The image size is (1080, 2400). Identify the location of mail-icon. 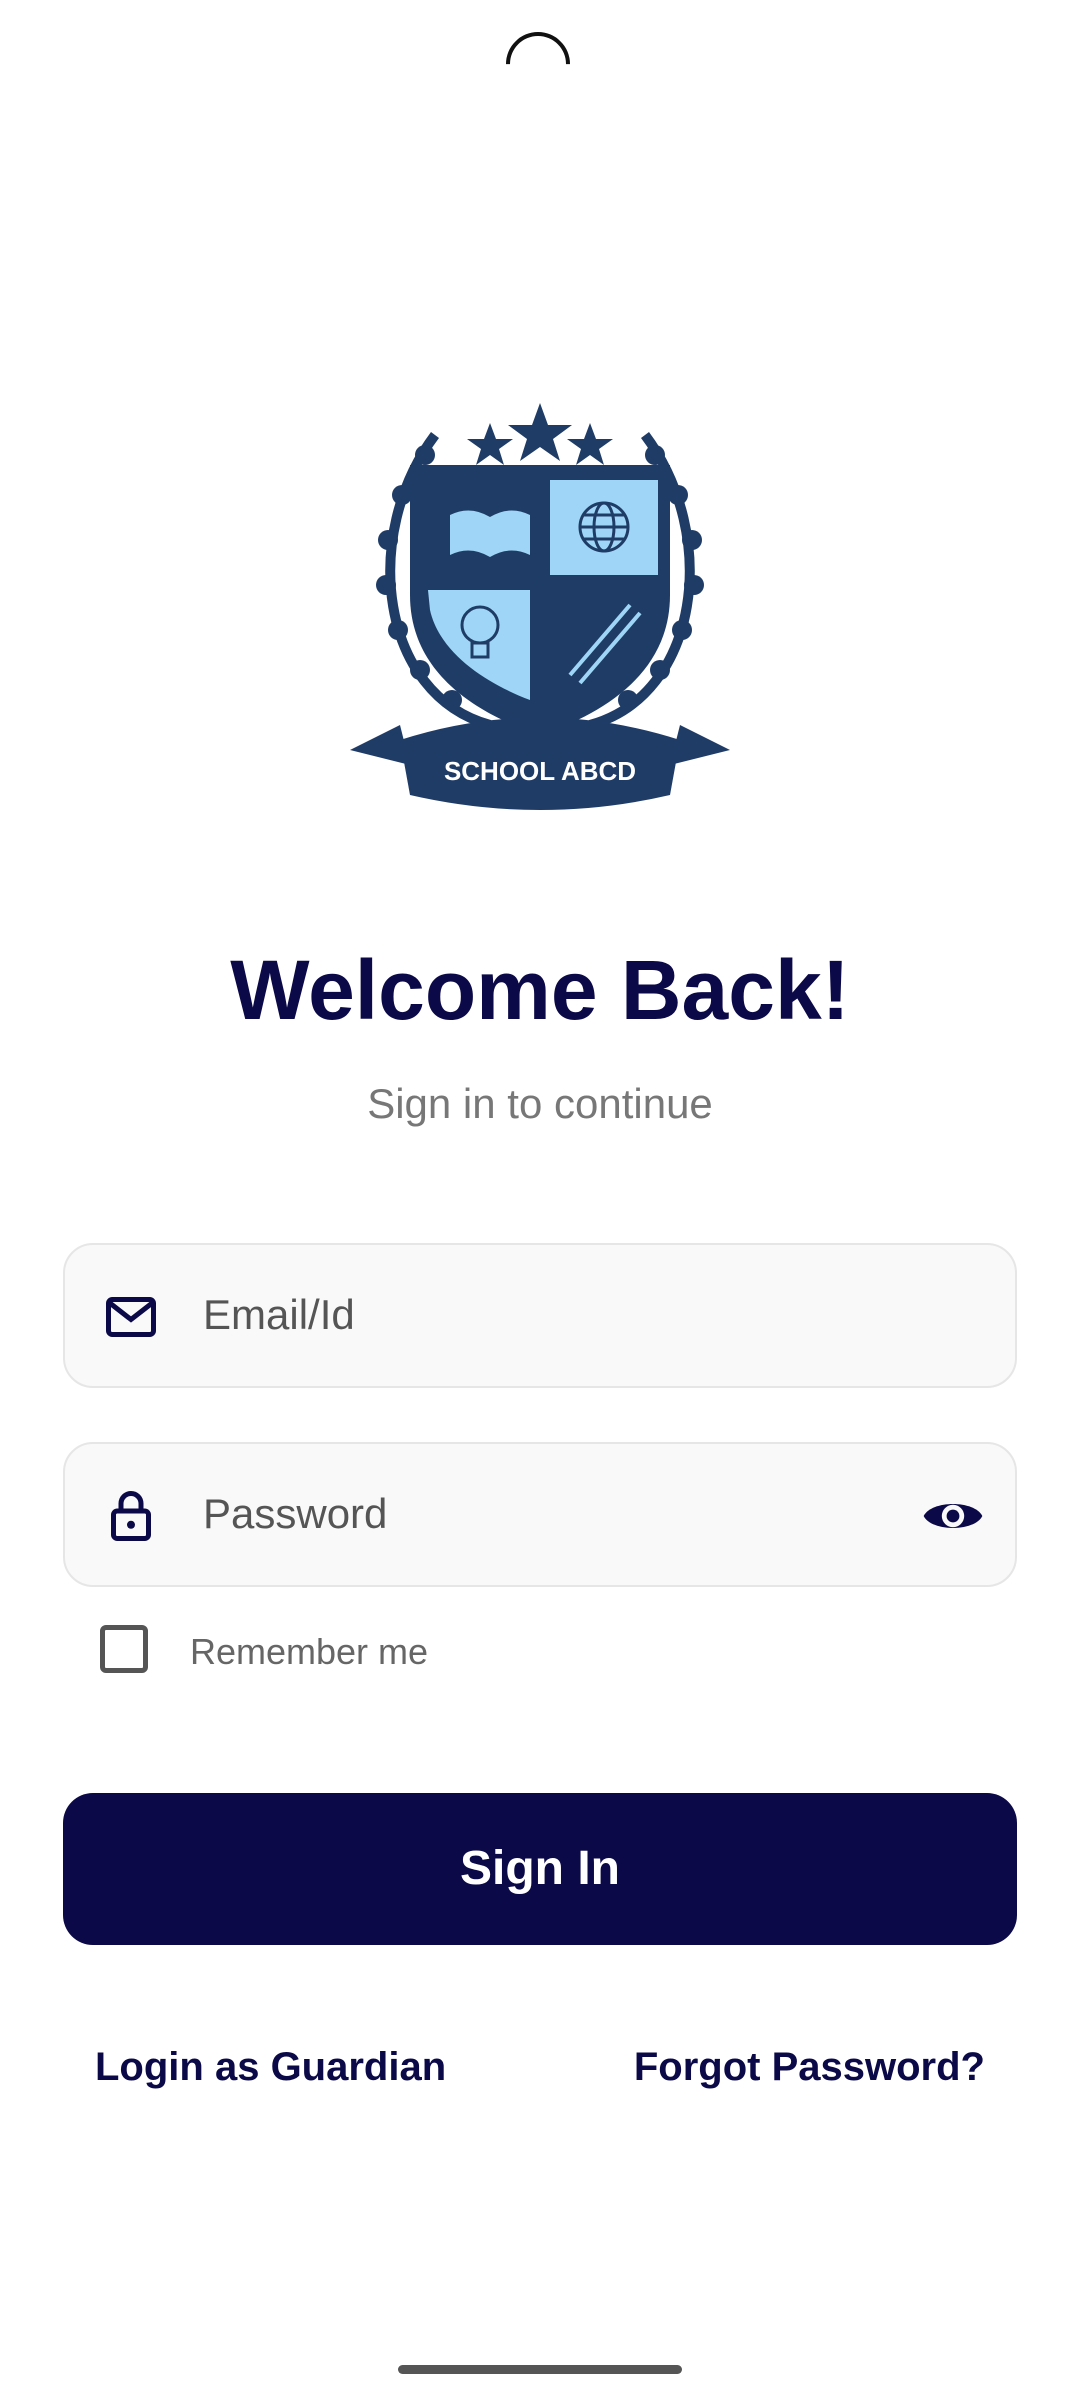
(131, 1317).